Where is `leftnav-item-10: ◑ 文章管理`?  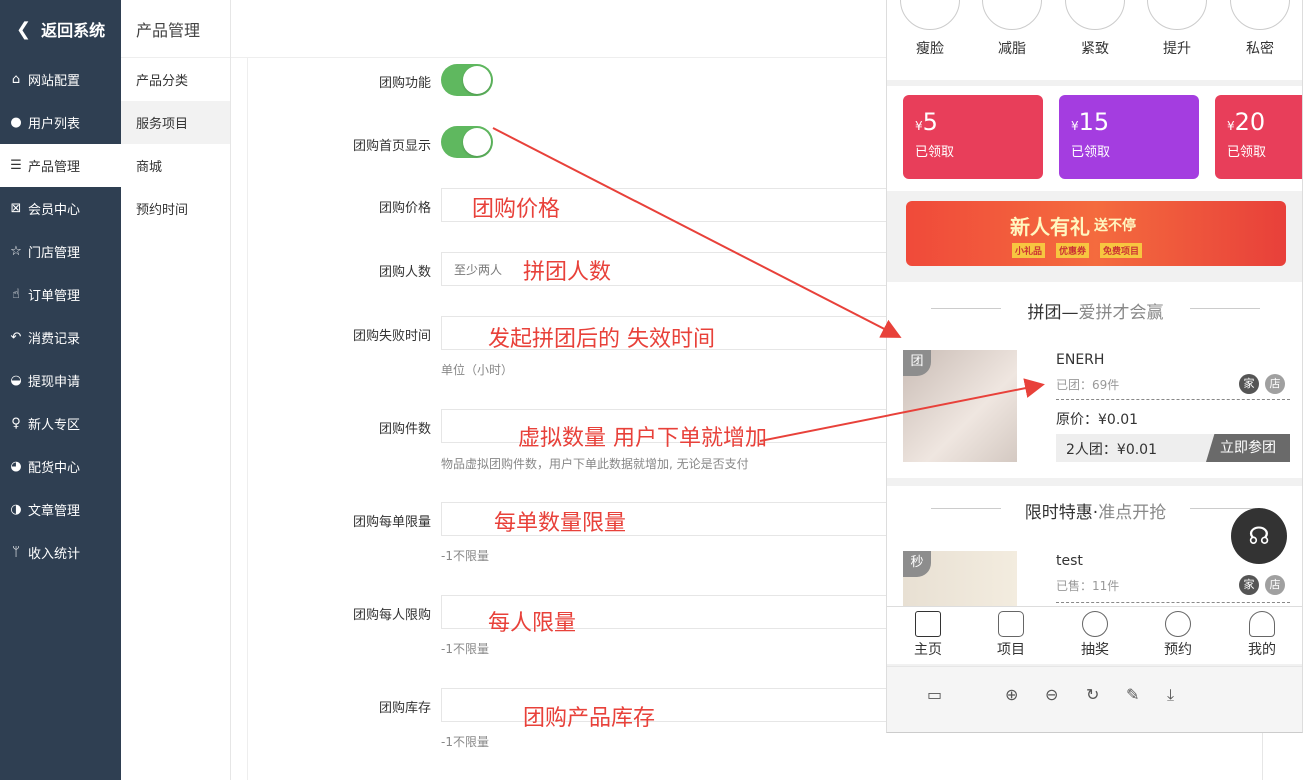 leftnav-item-10: ◑ 文章管理 is located at coordinates (60, 509).